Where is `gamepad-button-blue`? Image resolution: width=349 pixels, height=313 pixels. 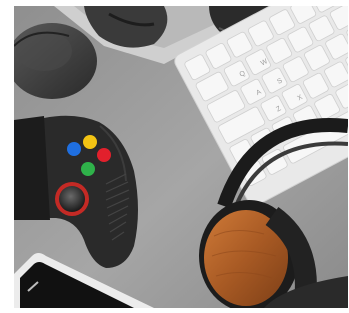 gamepad-button-blue is located at coordinates (74, 149).